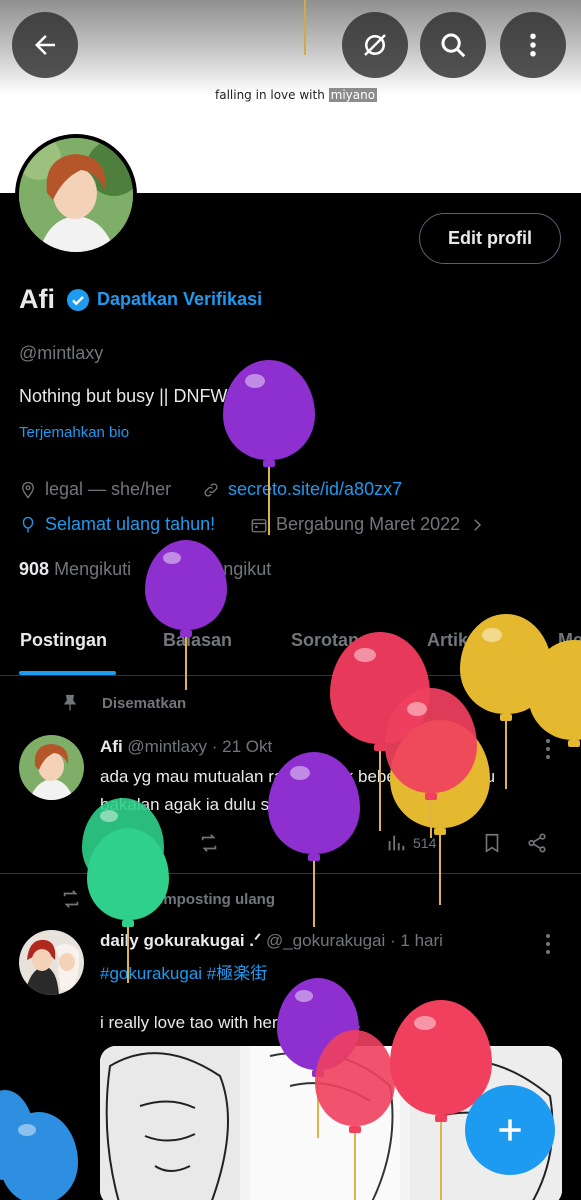  Describe the element at coordinates (167, 746) in the screenshot. I see `post-handle: @mintlaxy` at that location.